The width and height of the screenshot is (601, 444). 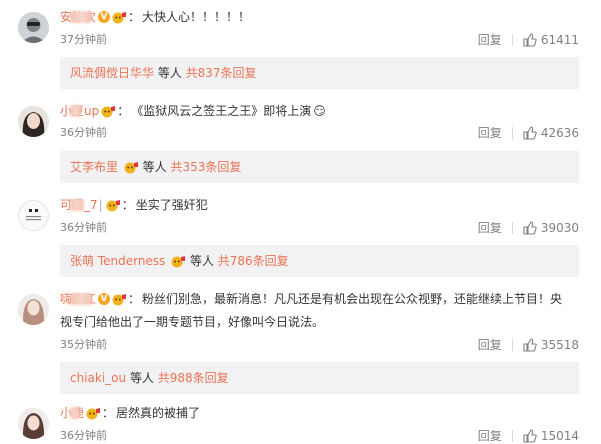 I want to click on comment-text: 居然真的被捕了, so click(x=158, y=413).